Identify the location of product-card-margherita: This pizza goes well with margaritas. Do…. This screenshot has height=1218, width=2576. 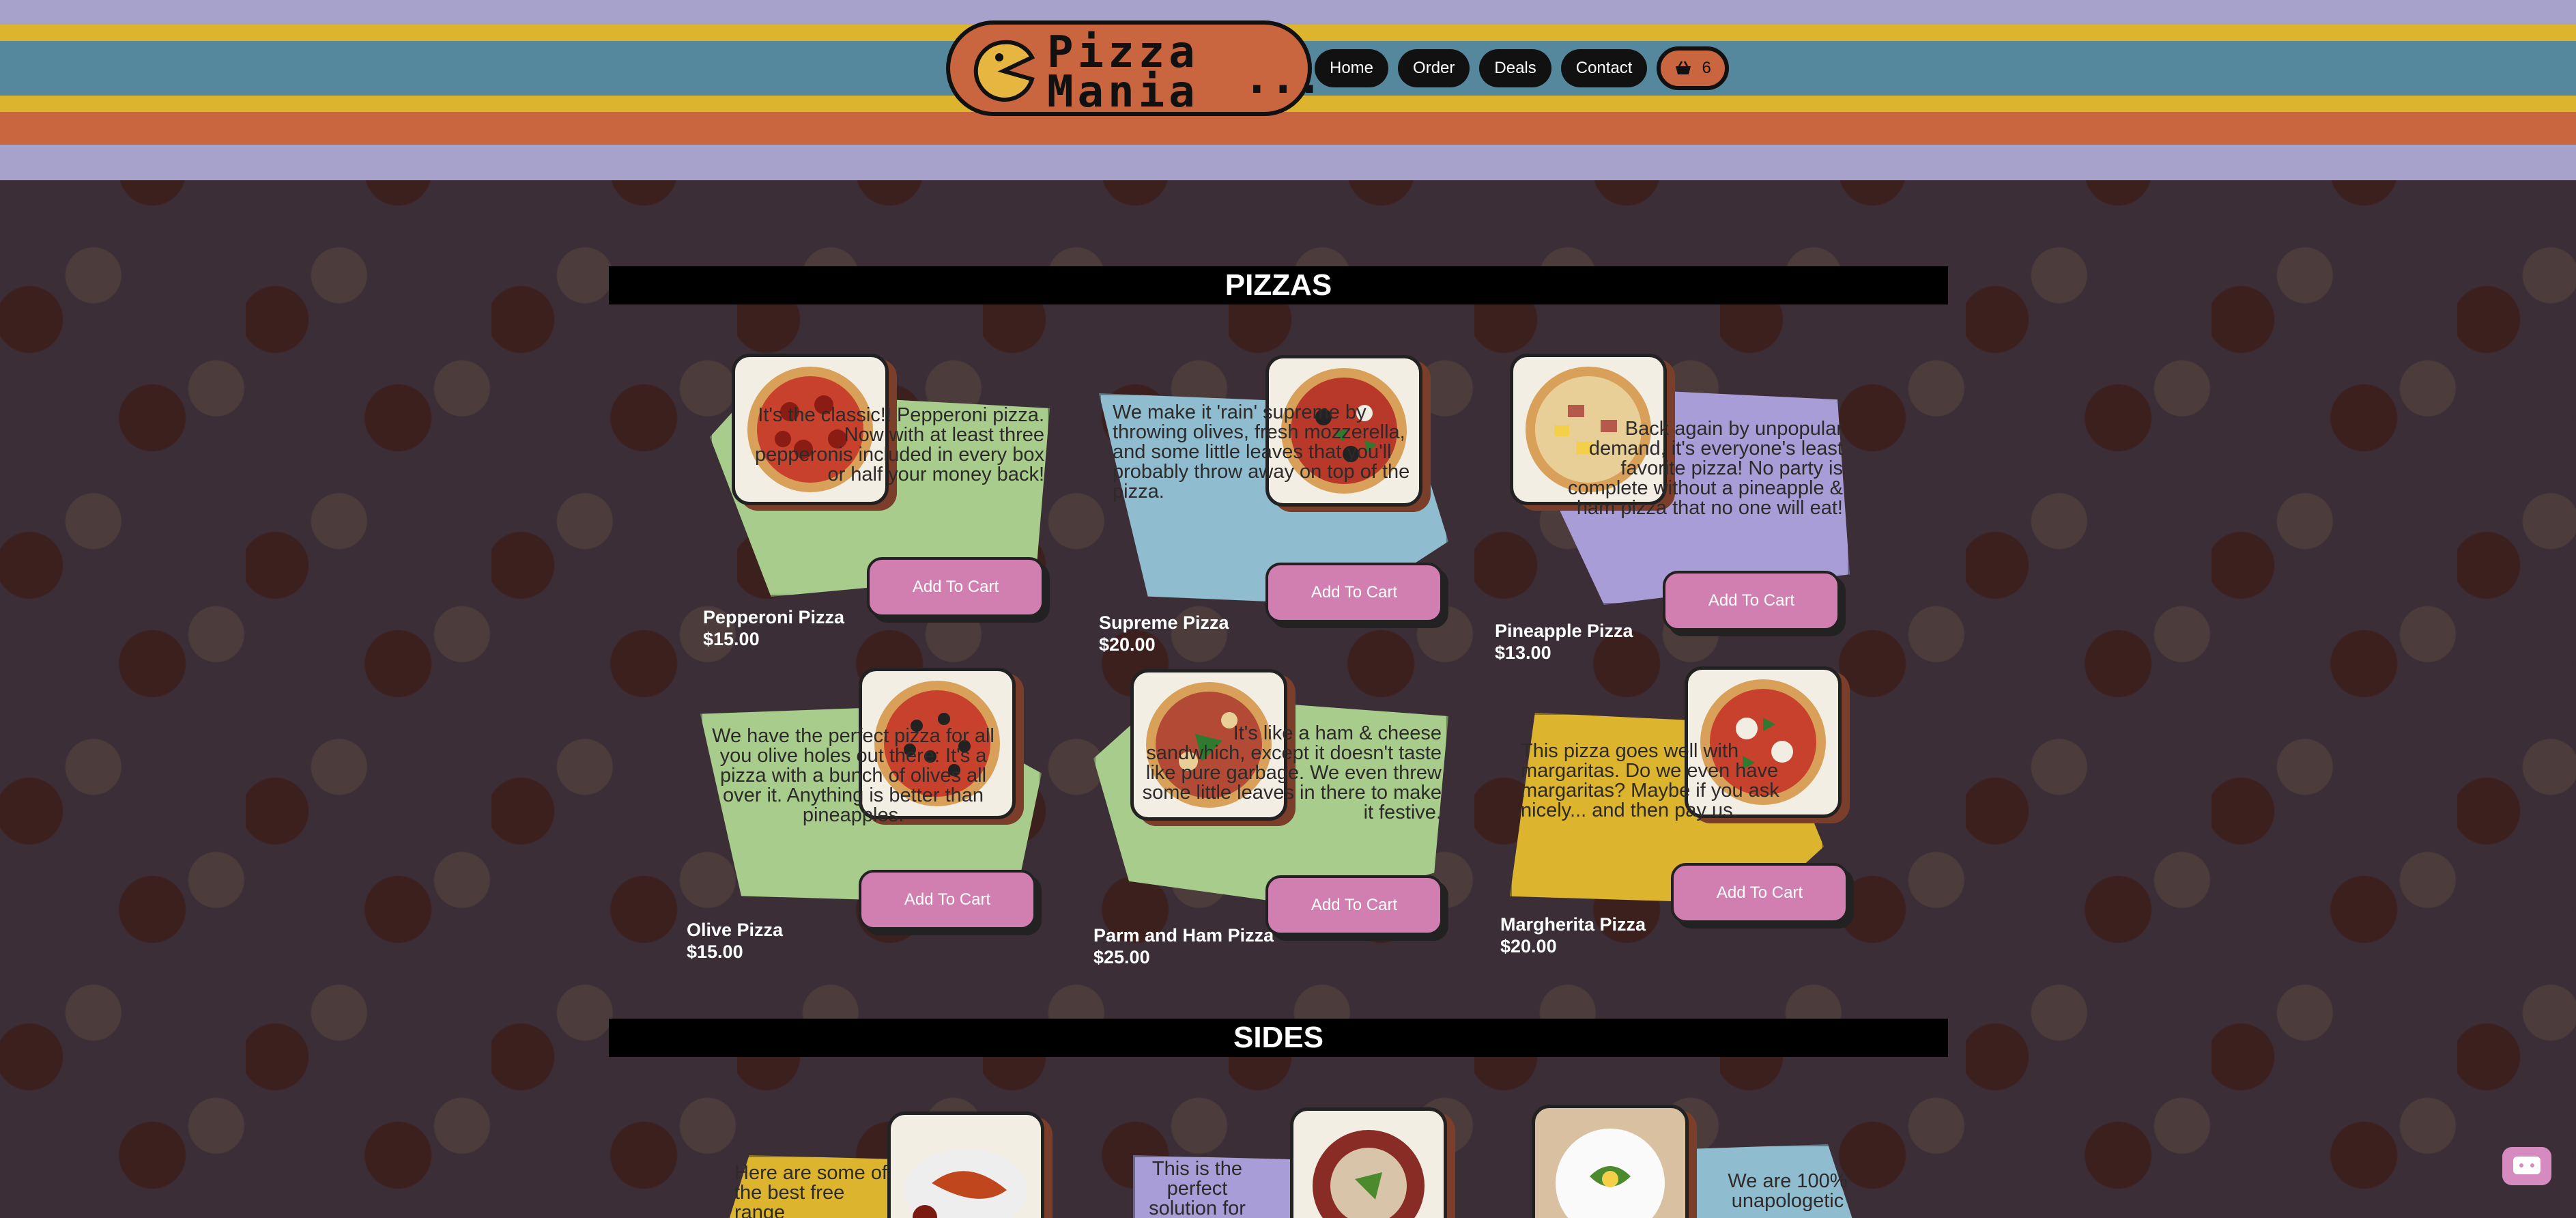
(1677, 809).